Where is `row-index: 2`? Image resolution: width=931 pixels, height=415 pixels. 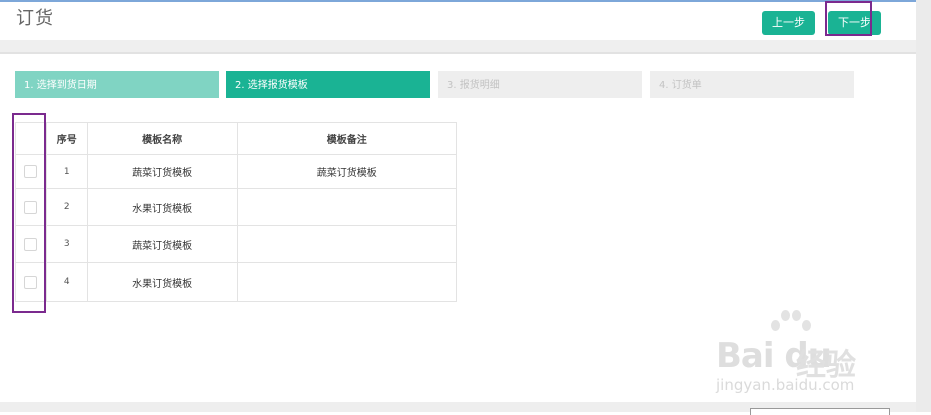
row-index: 2 is located at coordinates (66, 207).